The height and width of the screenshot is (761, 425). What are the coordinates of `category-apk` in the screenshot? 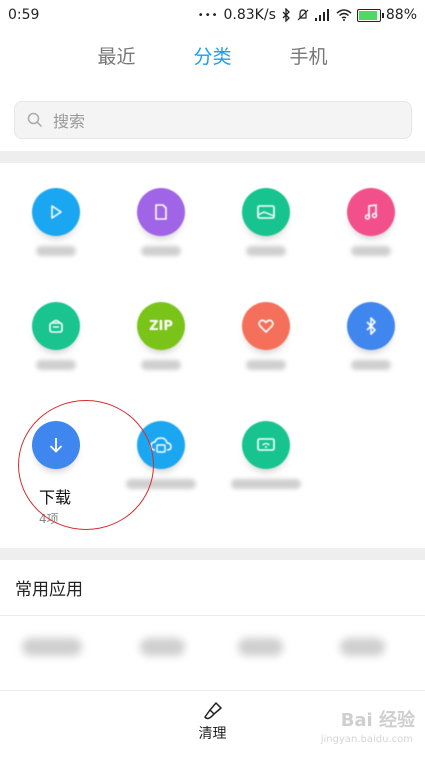 It's located at (56, 336).